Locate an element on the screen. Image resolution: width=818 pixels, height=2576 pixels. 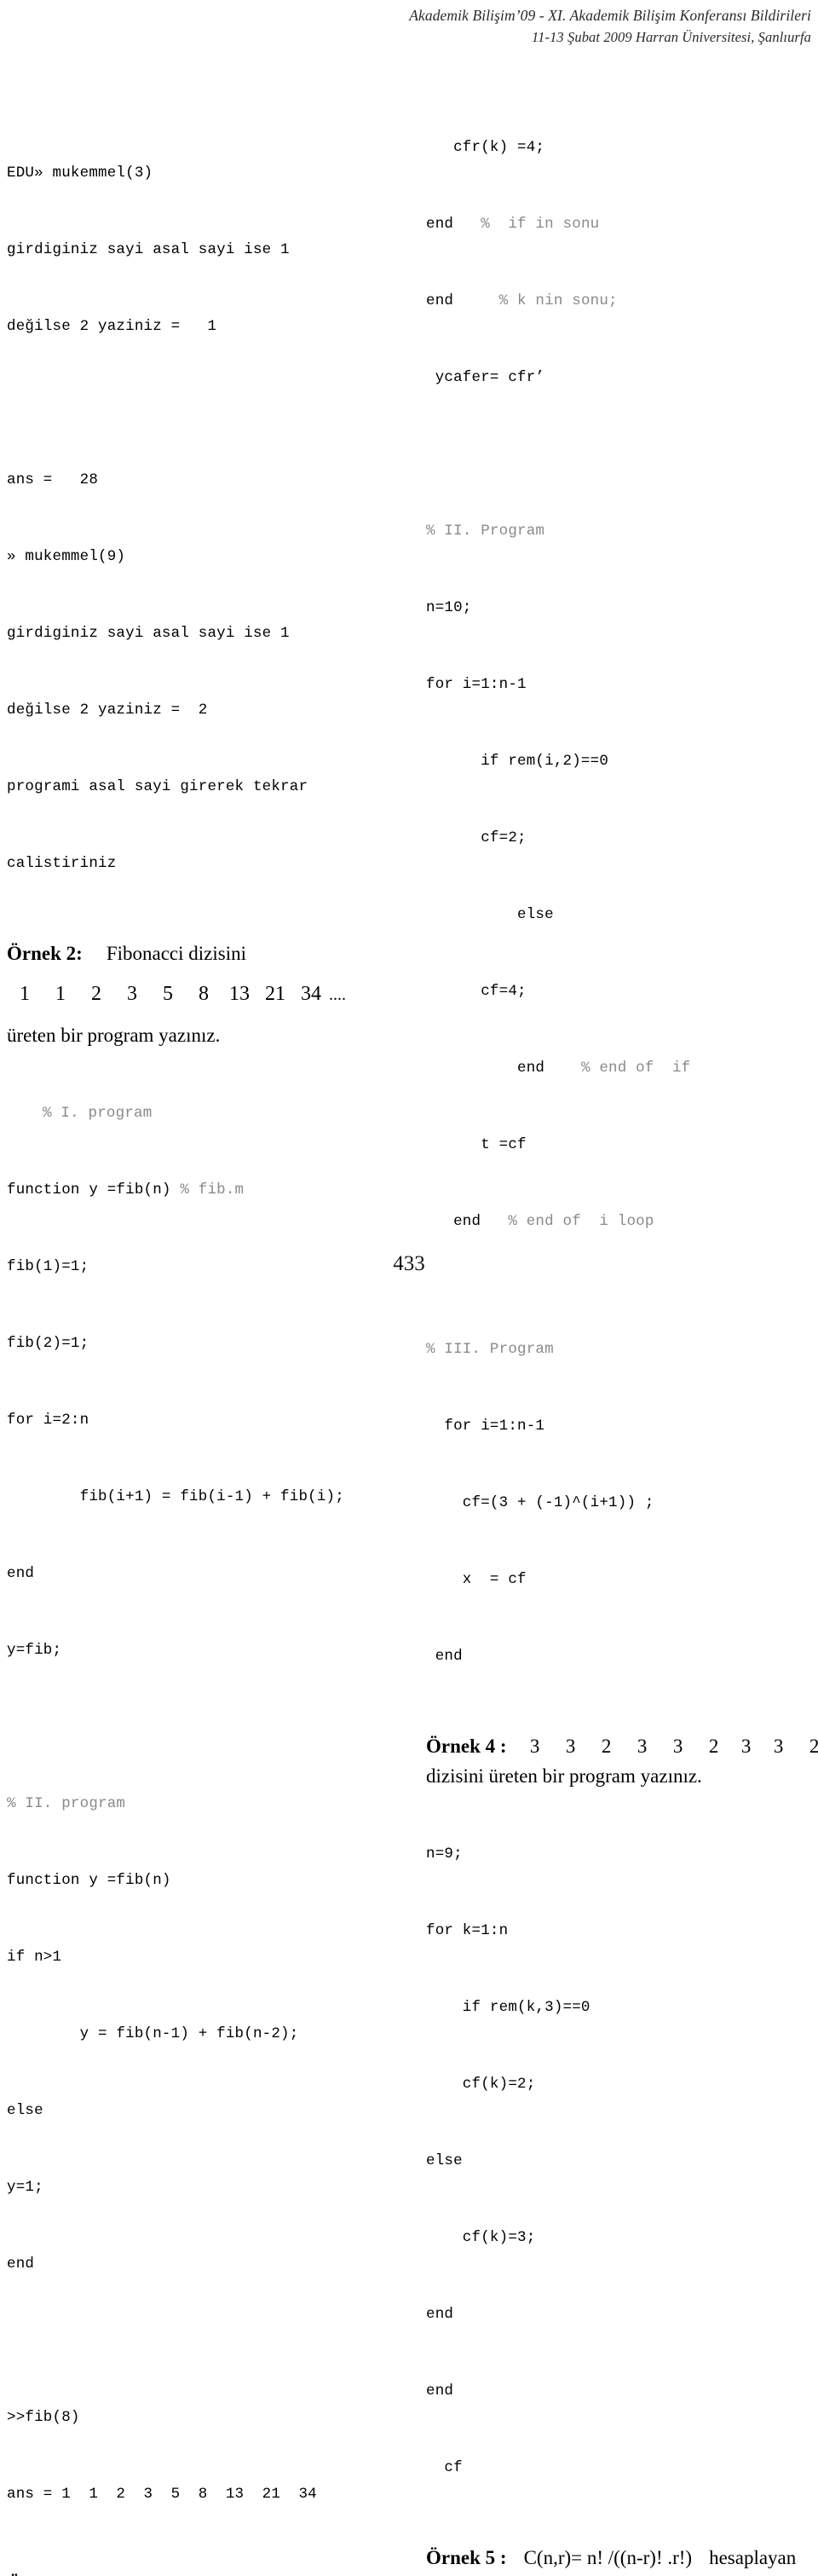
seq-value: 8 is located at coordinates (204, 994).